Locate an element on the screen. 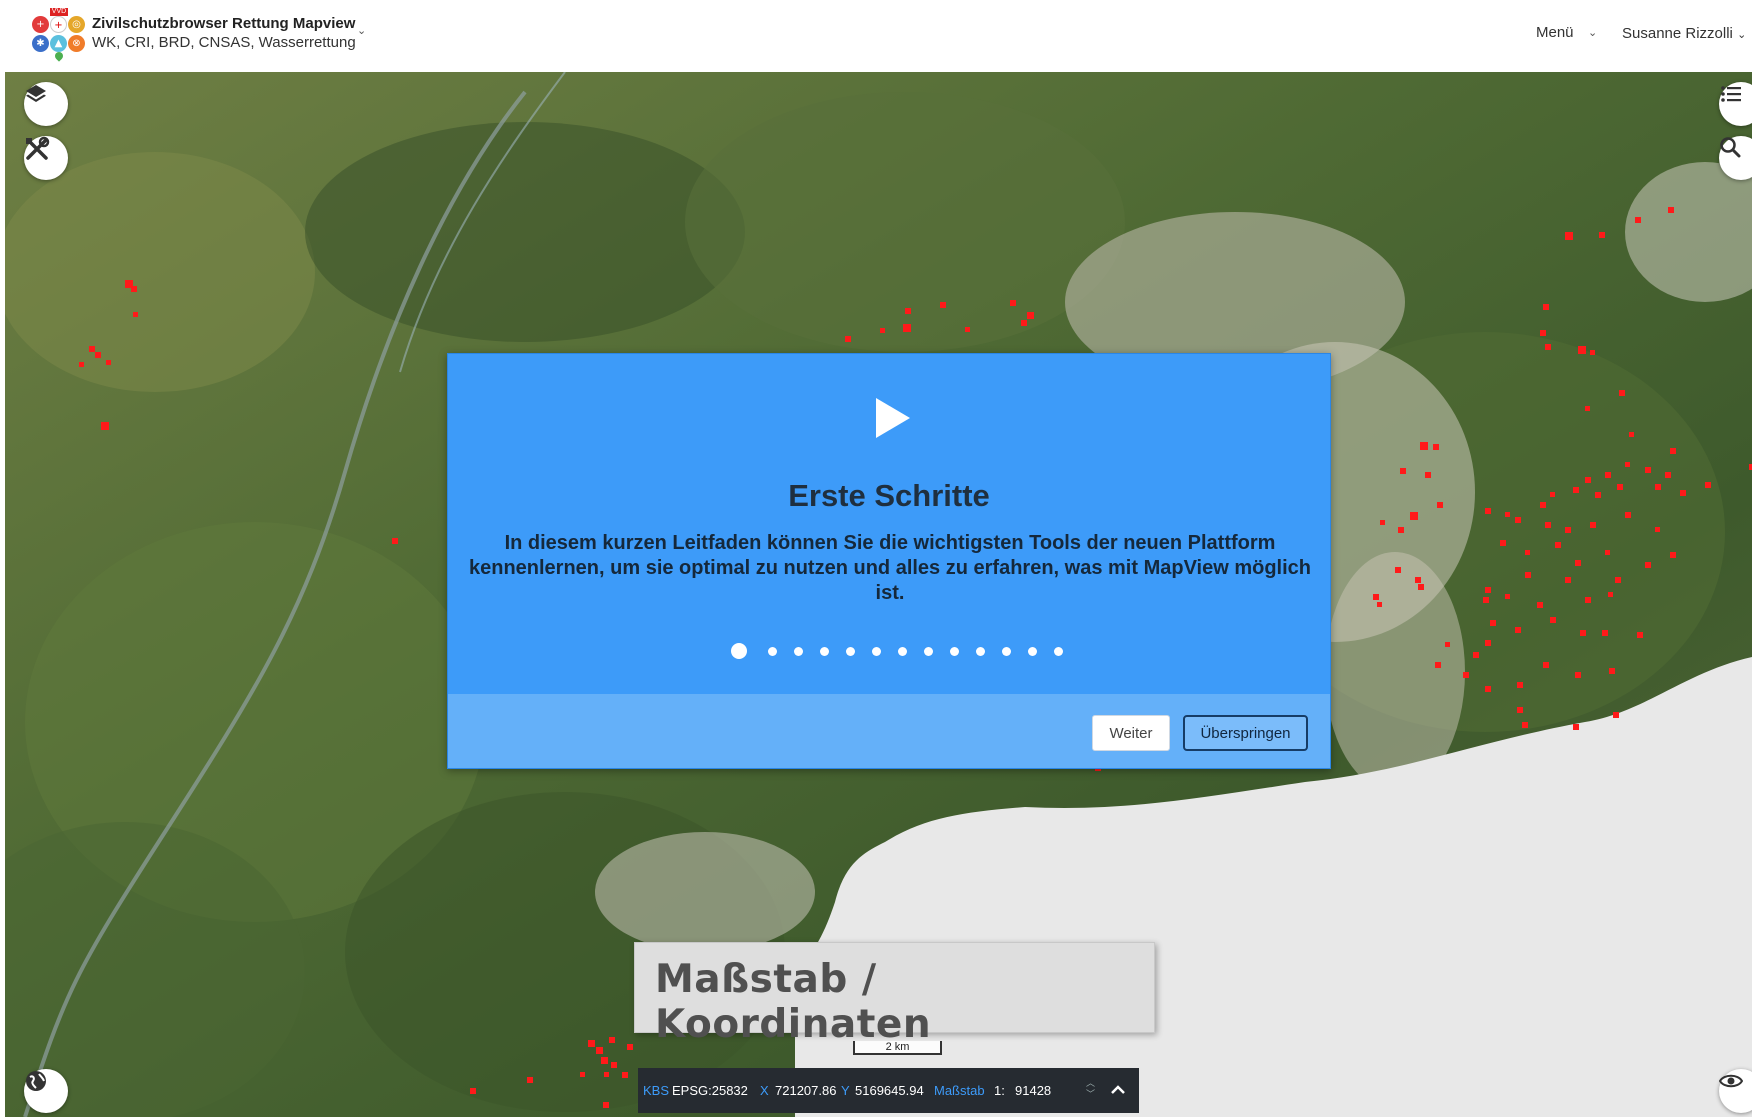 The height and width of the screenshot is (1117, 1752). x-value: 721207.86 is located at coordinates (806, 1090).